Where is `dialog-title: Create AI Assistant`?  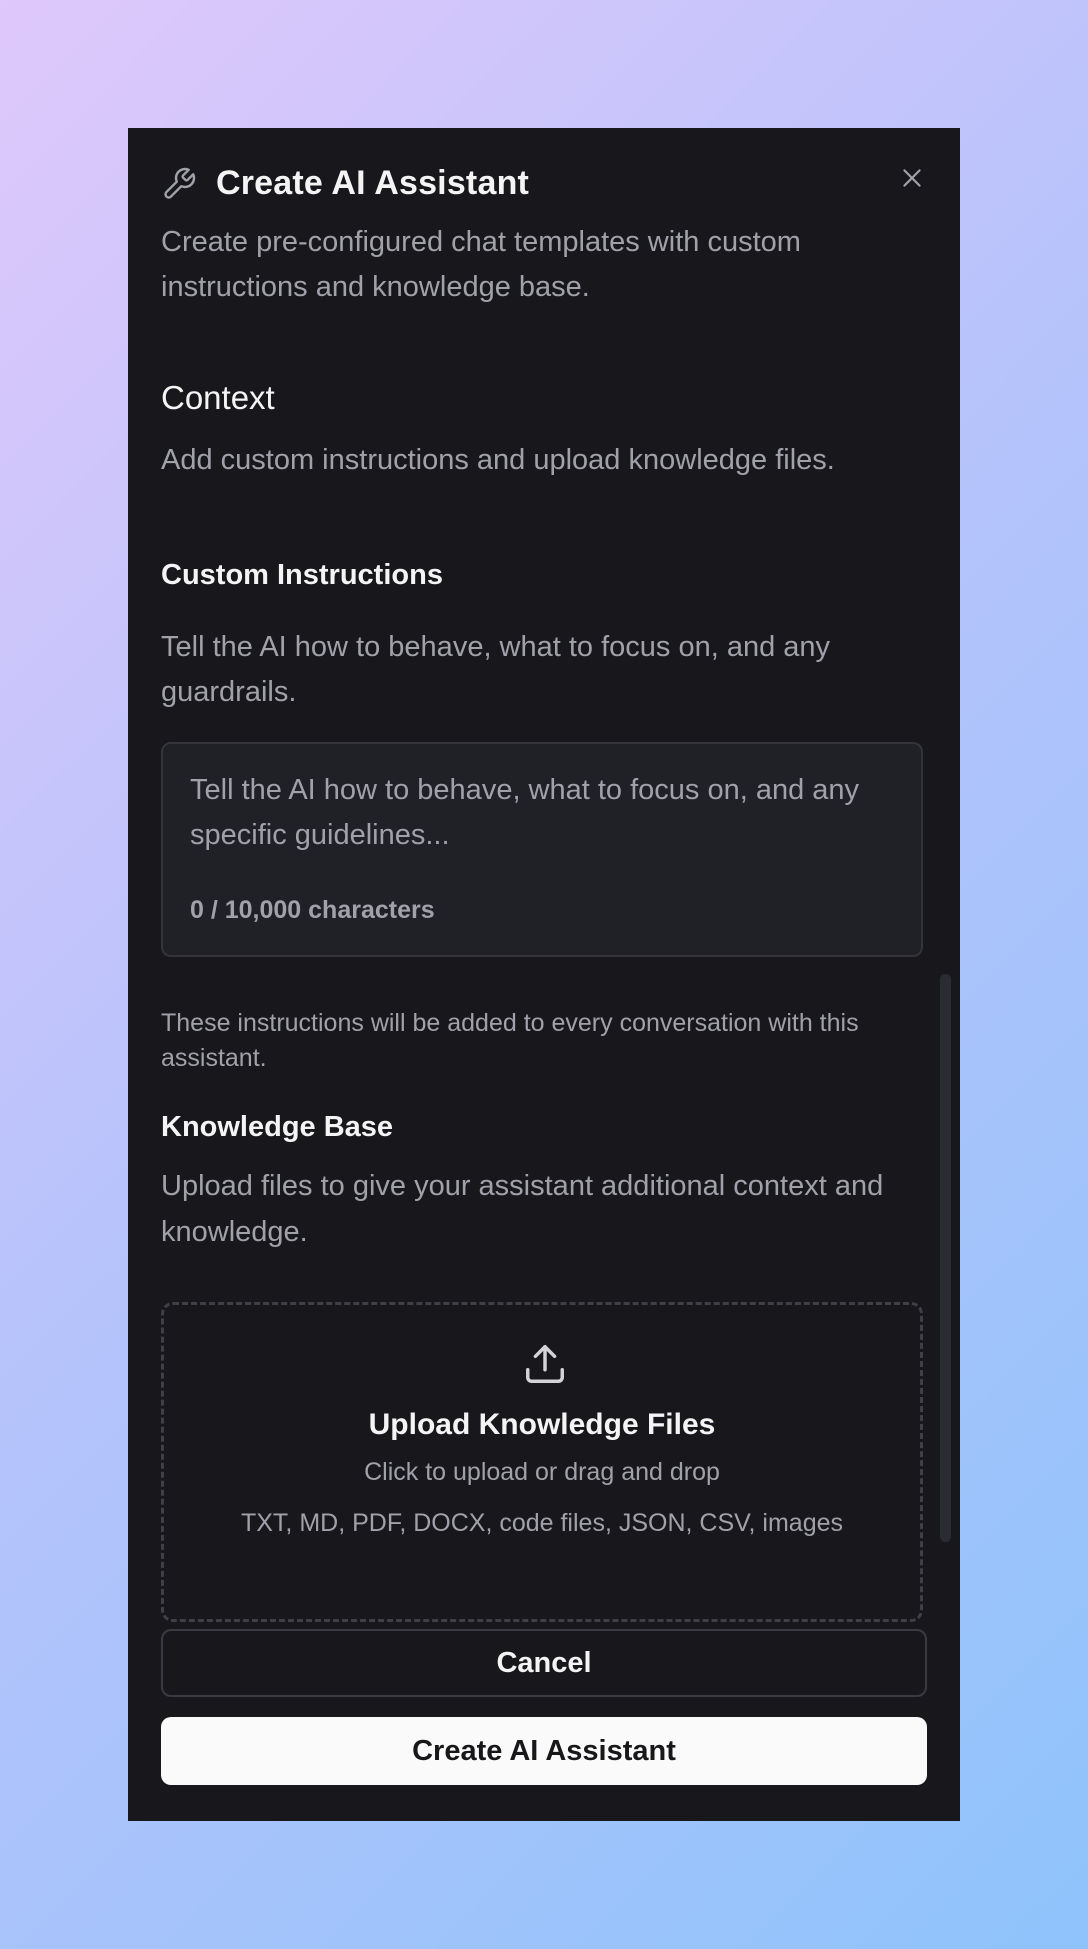
dialog-title: Create AI Assistant is located at coordinates (373, 183).